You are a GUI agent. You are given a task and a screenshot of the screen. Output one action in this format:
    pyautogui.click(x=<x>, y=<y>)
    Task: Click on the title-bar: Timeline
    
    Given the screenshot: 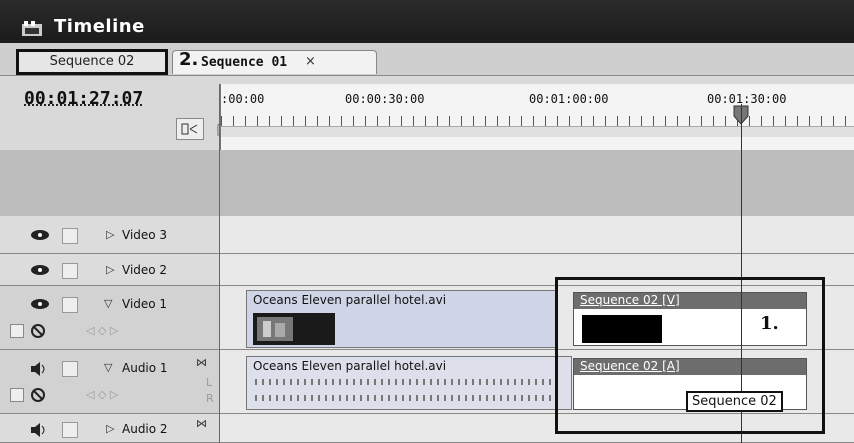 What is the action you would take?
    pyautogui.click(x=427, y=21)
    